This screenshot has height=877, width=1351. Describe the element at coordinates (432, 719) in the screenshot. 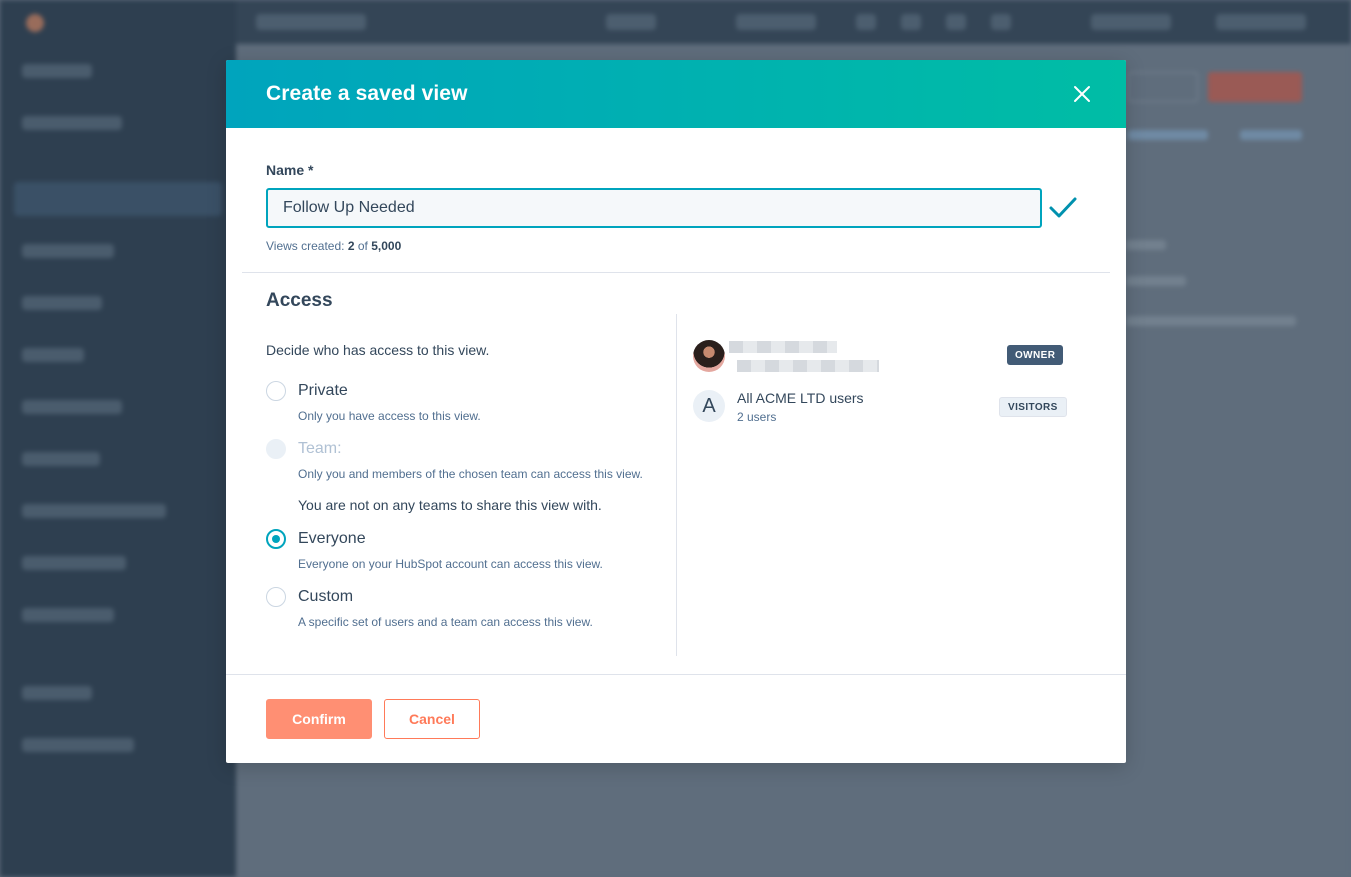

I see `cancel-button: Cancel` at that location.